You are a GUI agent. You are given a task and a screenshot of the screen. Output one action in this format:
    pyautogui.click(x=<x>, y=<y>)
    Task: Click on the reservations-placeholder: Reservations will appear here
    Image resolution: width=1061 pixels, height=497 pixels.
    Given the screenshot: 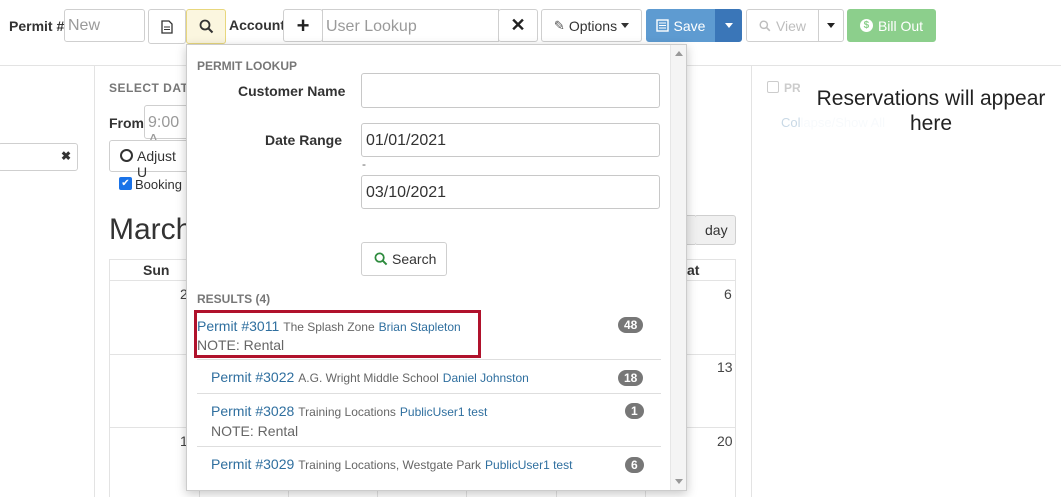 What is the action you would take?
    pyautogui.click(x=930, y=111)
    